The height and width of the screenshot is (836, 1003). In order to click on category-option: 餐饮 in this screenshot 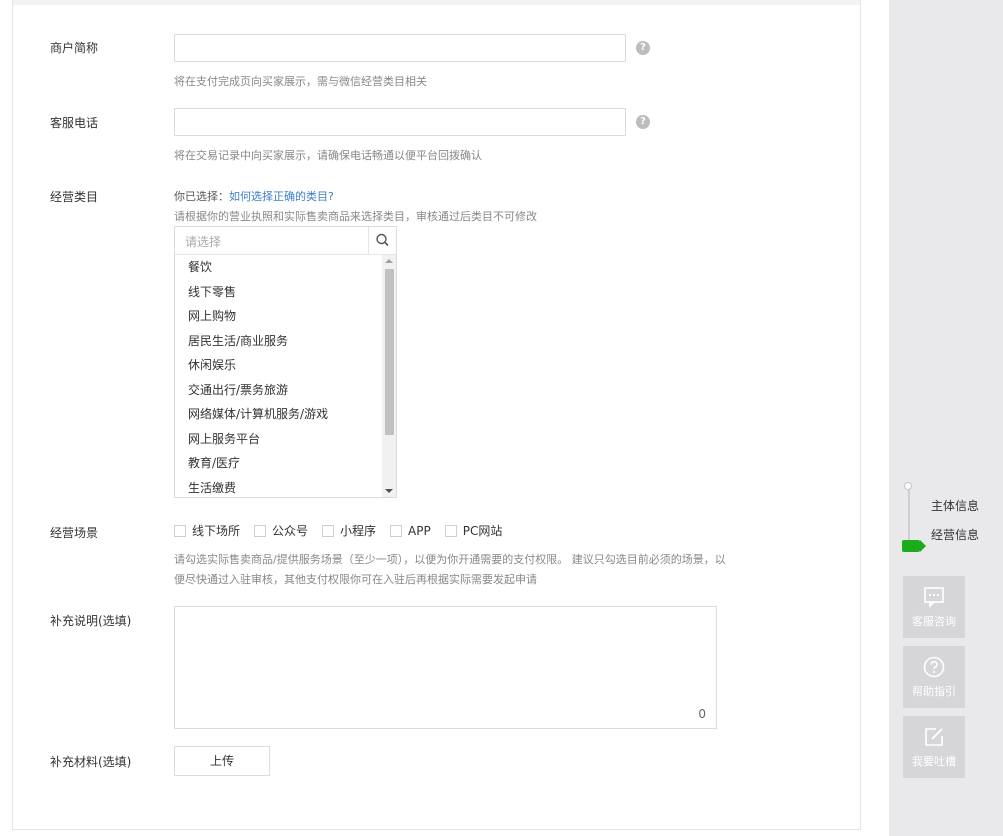, I will do `click(278, 267)`.